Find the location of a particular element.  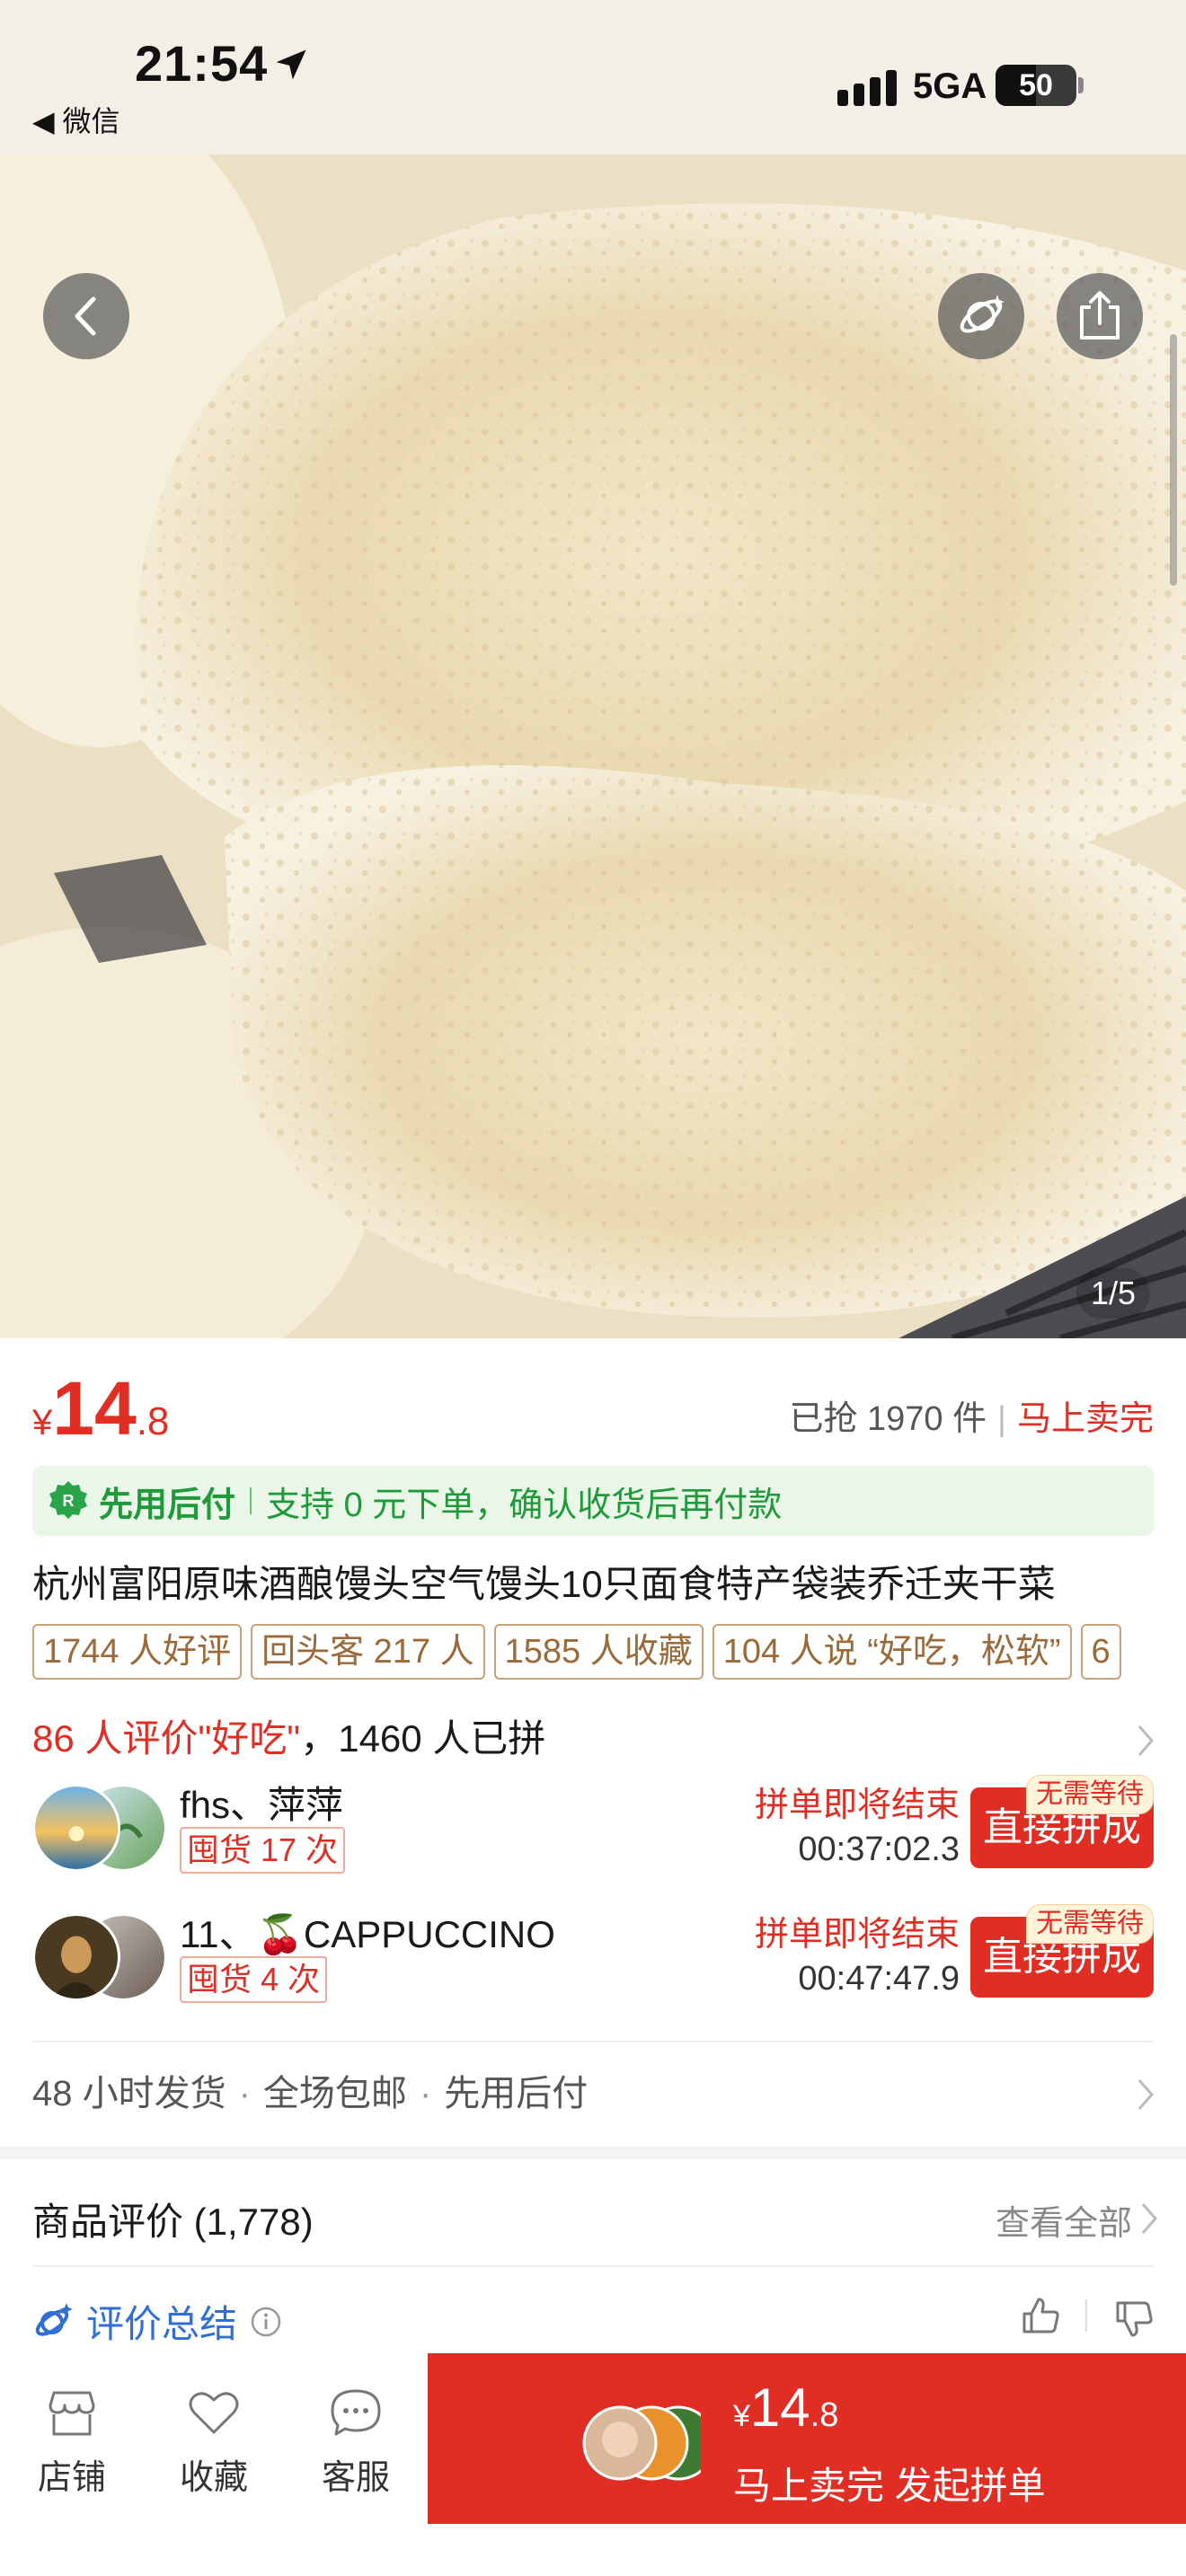

tag-good-reviews: 1744 人好评 is located at coordinates (137, 1652).